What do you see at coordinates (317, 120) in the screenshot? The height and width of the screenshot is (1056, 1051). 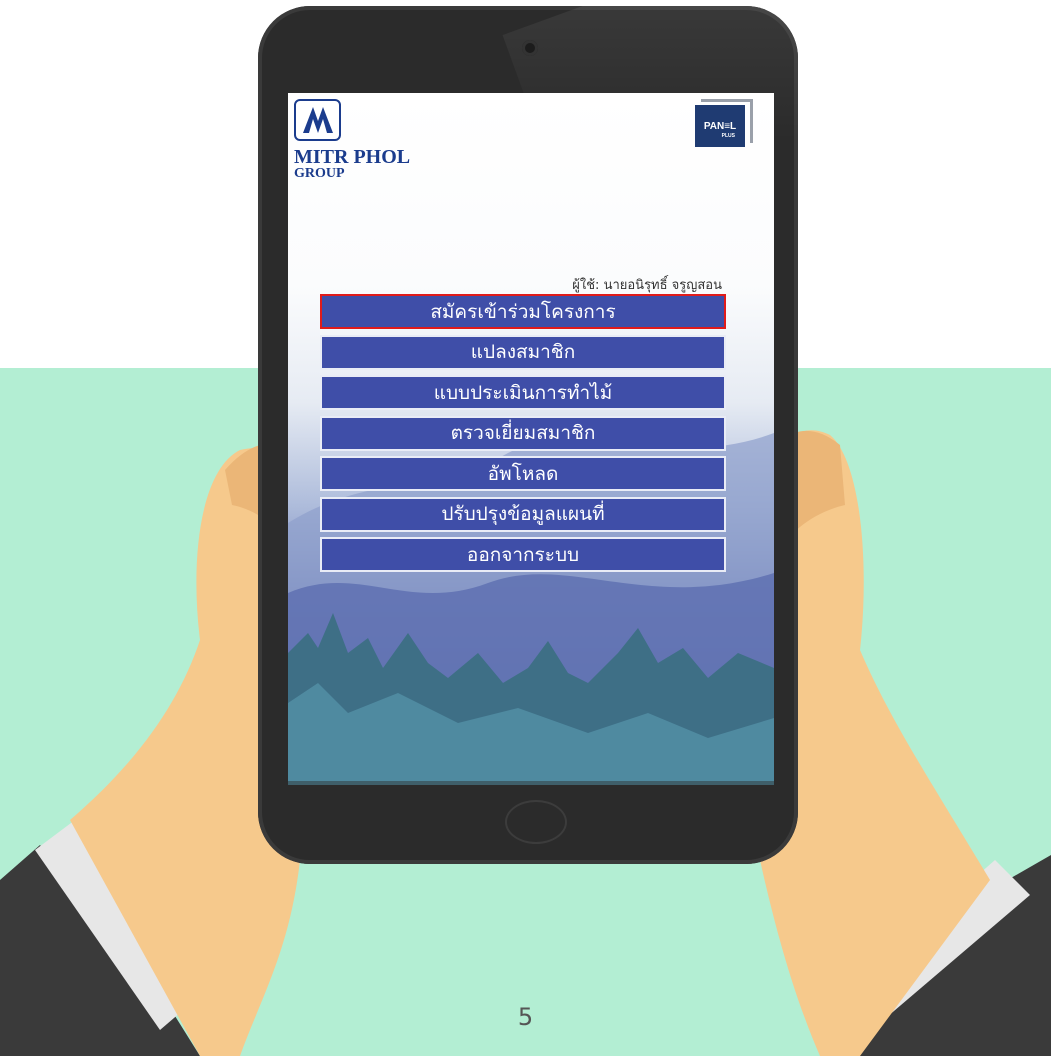 I see `mitr-phol-mark-icon` at bounding box center [317, 120].